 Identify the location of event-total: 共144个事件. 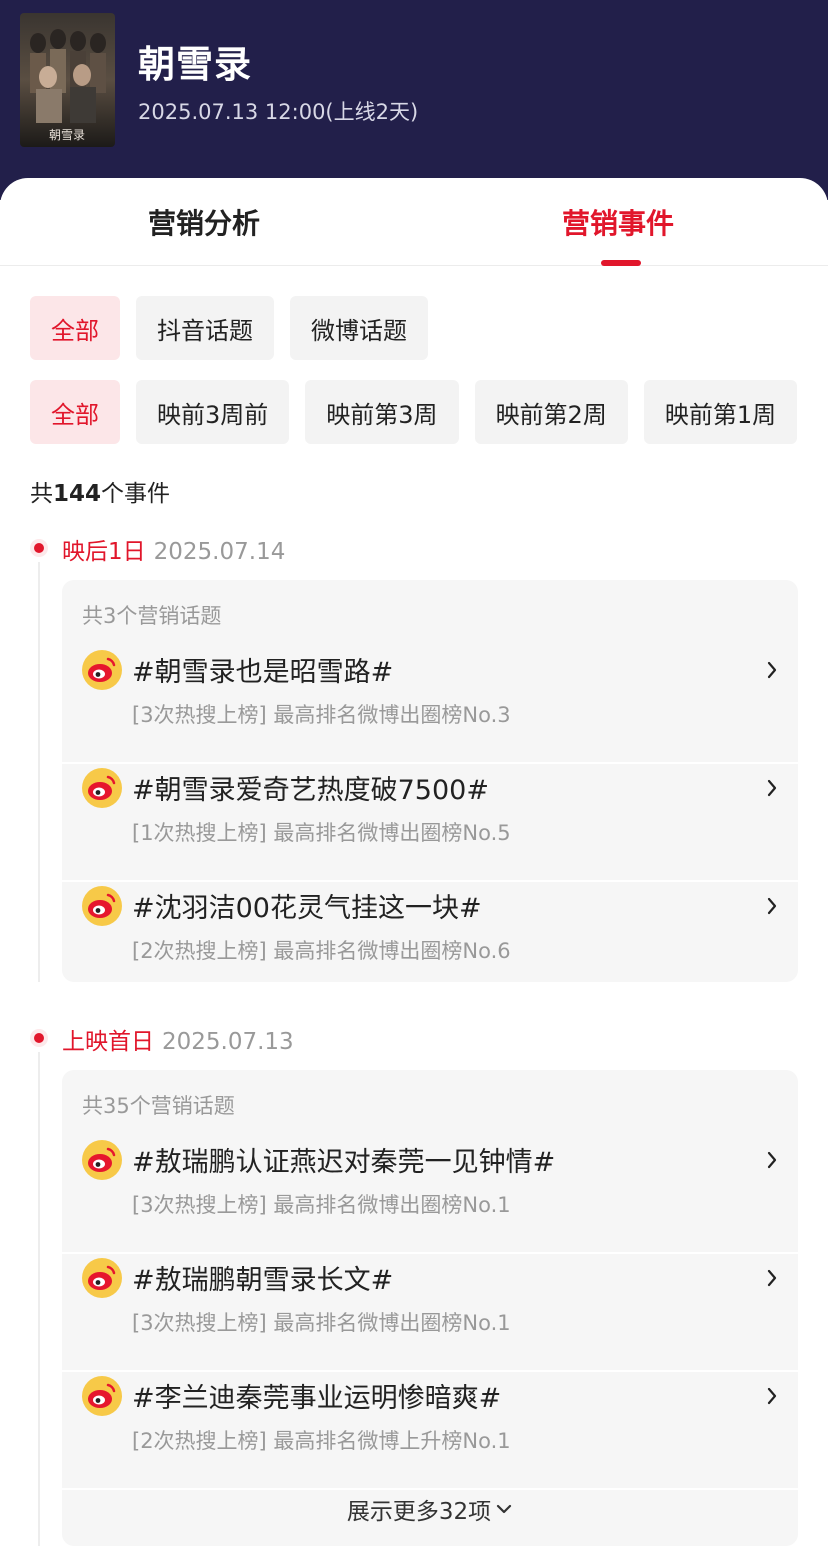
(100, 491).